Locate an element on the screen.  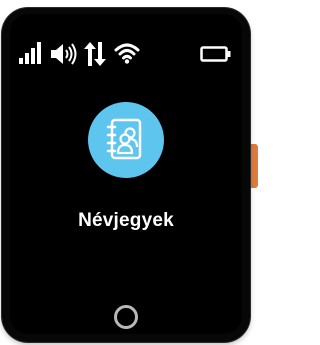
volume-icon is located at coordinates (64, 54).